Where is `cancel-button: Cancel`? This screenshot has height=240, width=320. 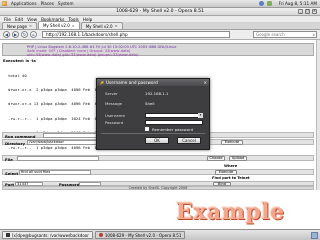
cancel-button: Cancel is located at coordinates (189, 140).